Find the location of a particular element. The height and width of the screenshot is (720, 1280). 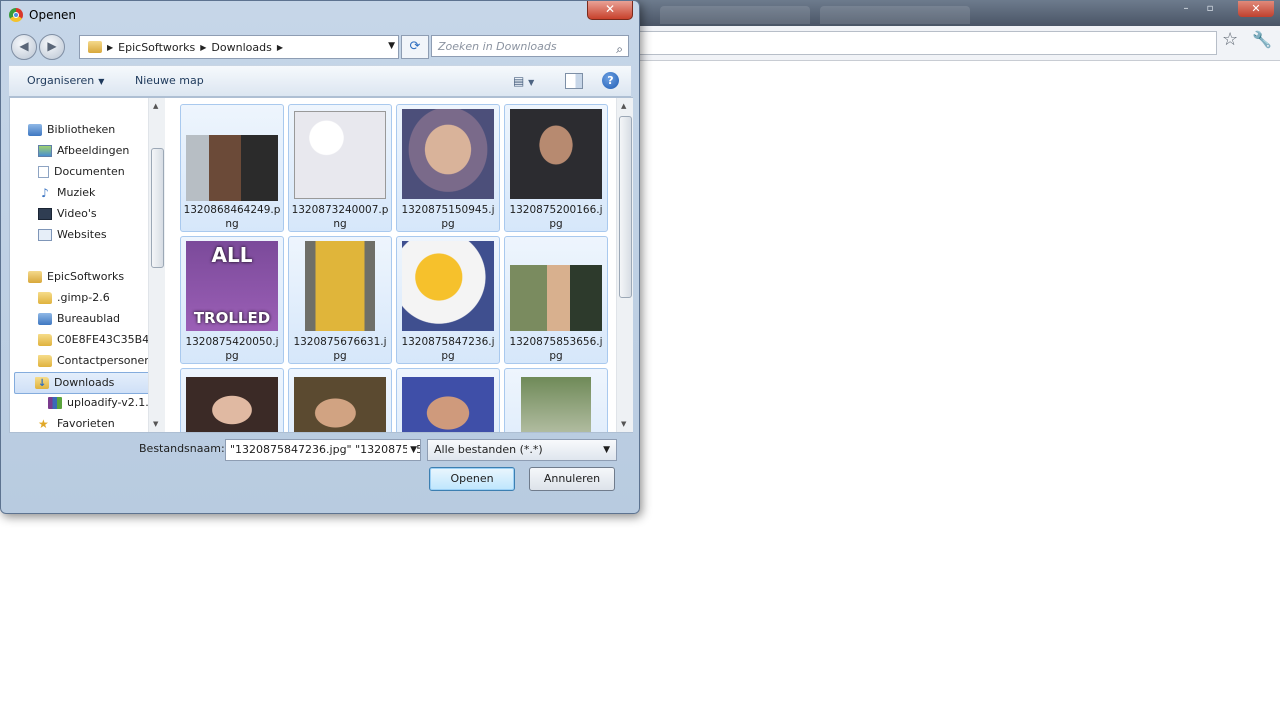

bookmark-star-icon: ☆ is located at coordinates (1230, 39).